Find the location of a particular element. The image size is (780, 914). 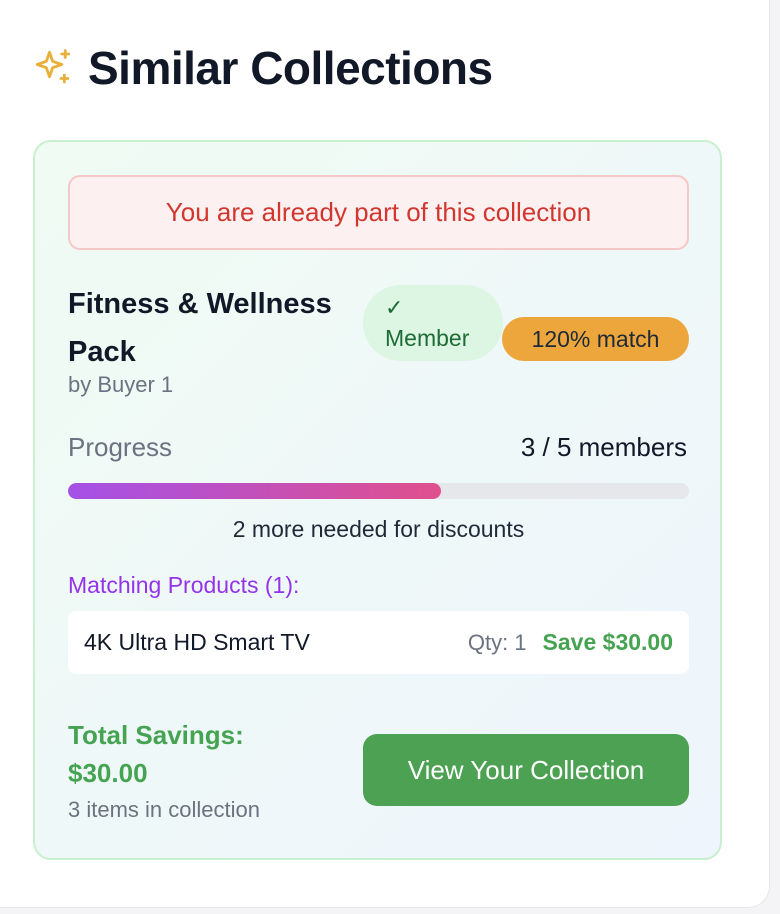

sparkles-icon is located at coordinates (53, 66).